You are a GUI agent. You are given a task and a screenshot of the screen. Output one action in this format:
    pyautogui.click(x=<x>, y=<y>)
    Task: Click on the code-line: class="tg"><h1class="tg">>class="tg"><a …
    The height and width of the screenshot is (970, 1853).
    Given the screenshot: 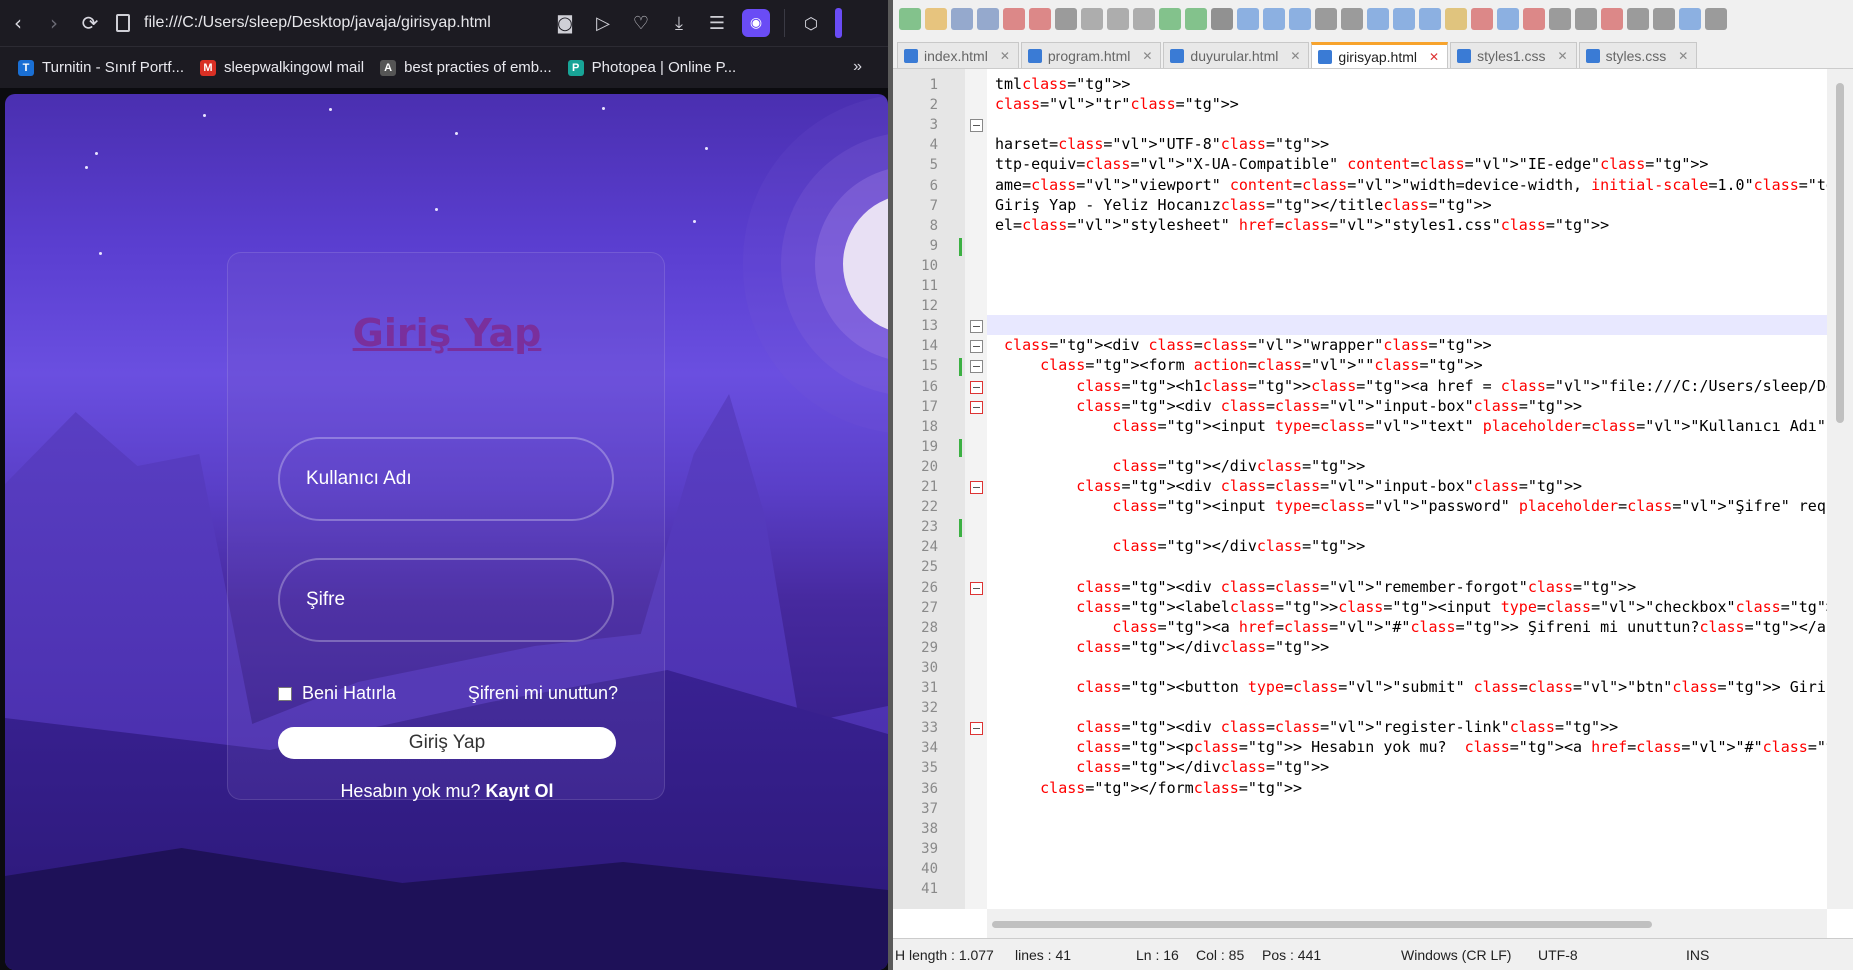 What is the action you would take?
    pyautogui.click(x=1411, y=386)
    